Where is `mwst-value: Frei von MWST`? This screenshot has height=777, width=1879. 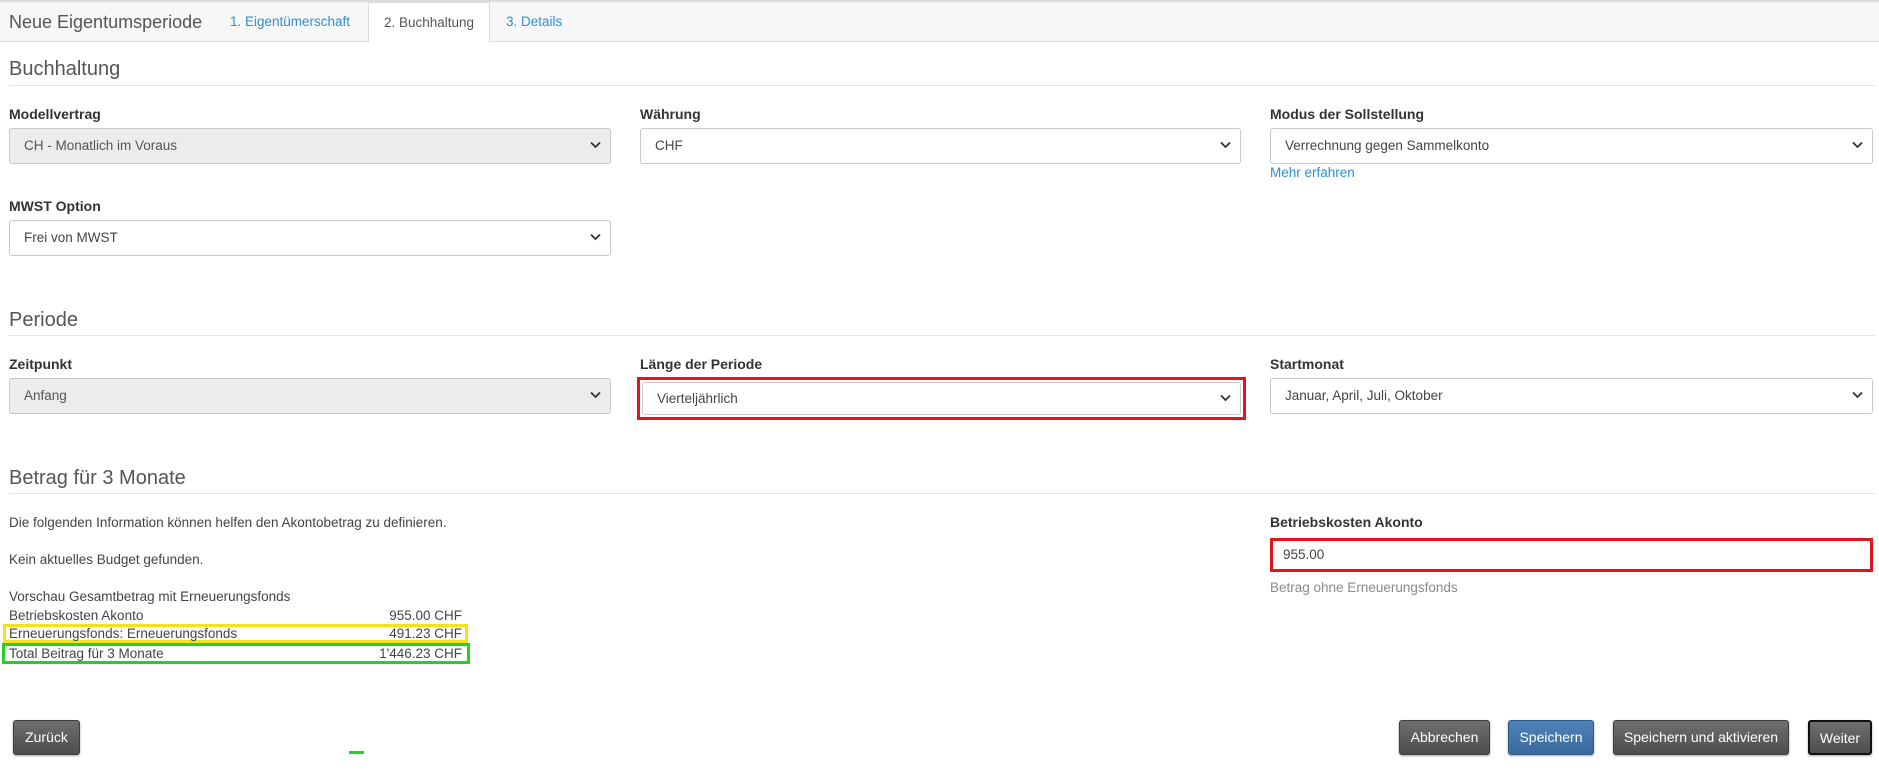
mwst-value: Frei von MWST is located at coordinates (71, 237).